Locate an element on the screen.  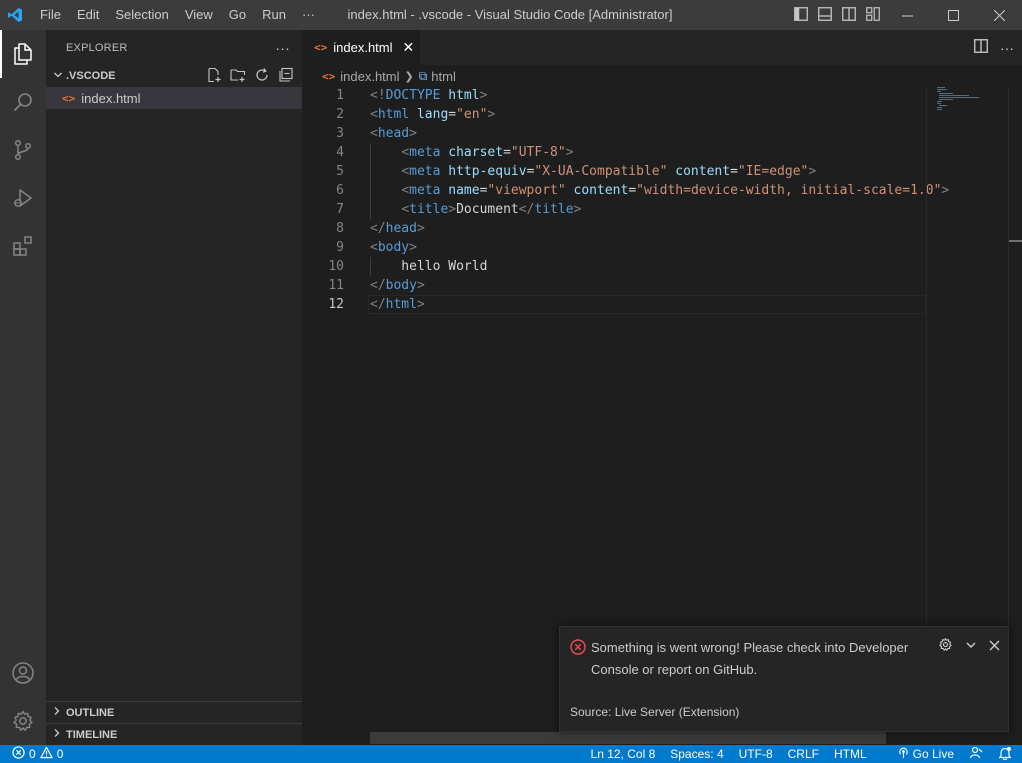
menu-file: File is located at coordinates (50, 15).